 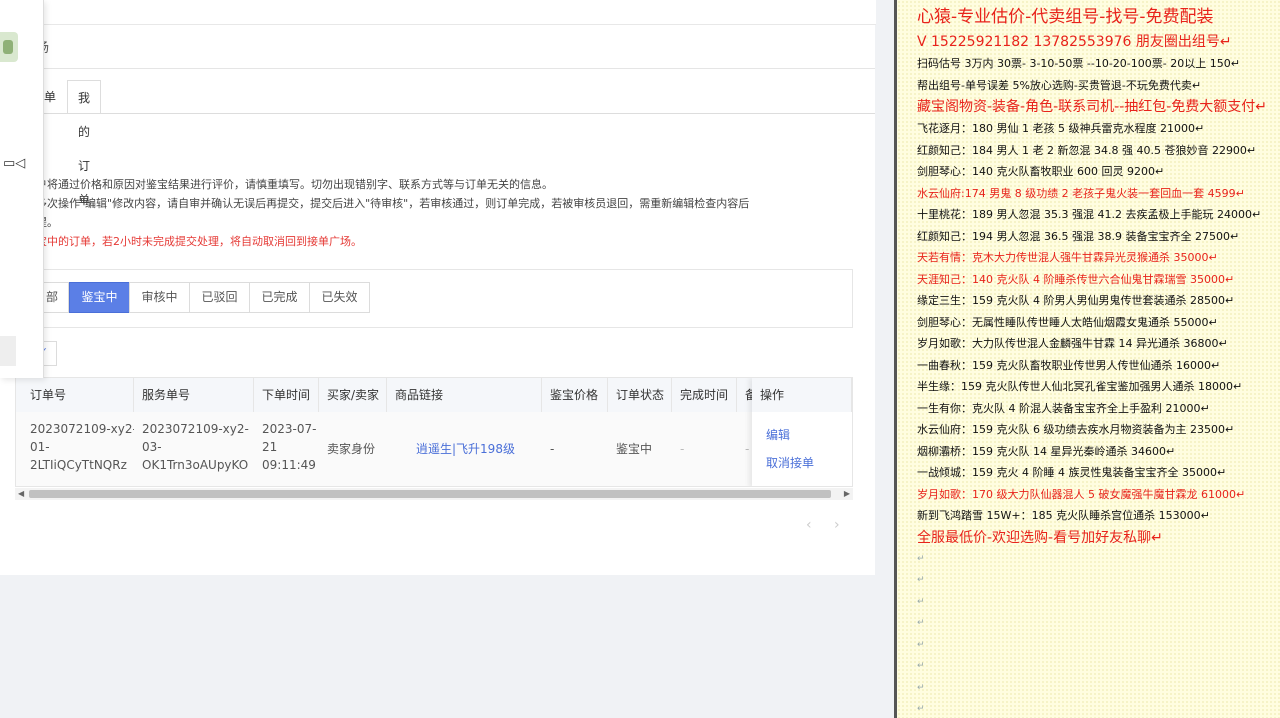 I want to click on price-list-line: 天若有情：克木大力传世混人强牛甘霖异光灵猴通杀 35000↵, so click(x=1067, y=257).